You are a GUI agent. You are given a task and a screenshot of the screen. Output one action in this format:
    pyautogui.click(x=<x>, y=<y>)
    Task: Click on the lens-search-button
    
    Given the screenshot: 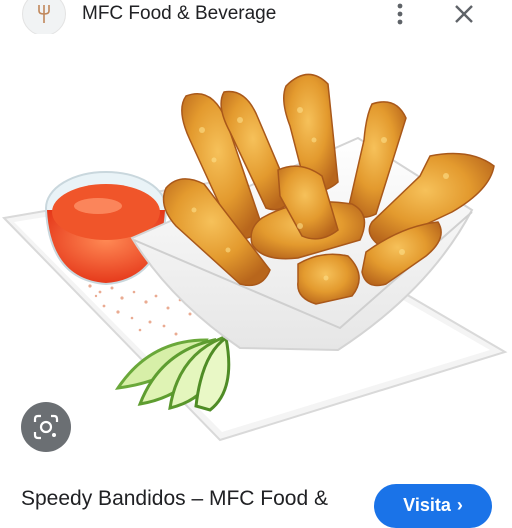 What is the action you would take?
    pyautogui.click(x=46, y=427)
    